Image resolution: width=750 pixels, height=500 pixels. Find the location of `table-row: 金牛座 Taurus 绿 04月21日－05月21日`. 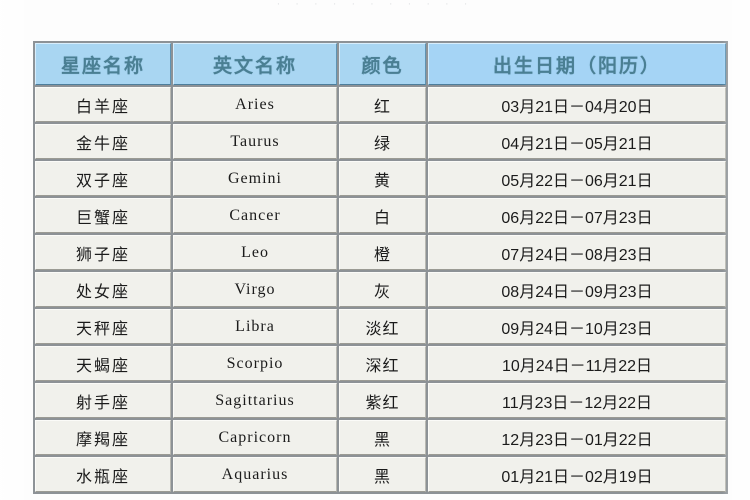

table-row: 金牛座 Taurus 绿 04月21日－05月21日 is located at coordinates (380, 141).